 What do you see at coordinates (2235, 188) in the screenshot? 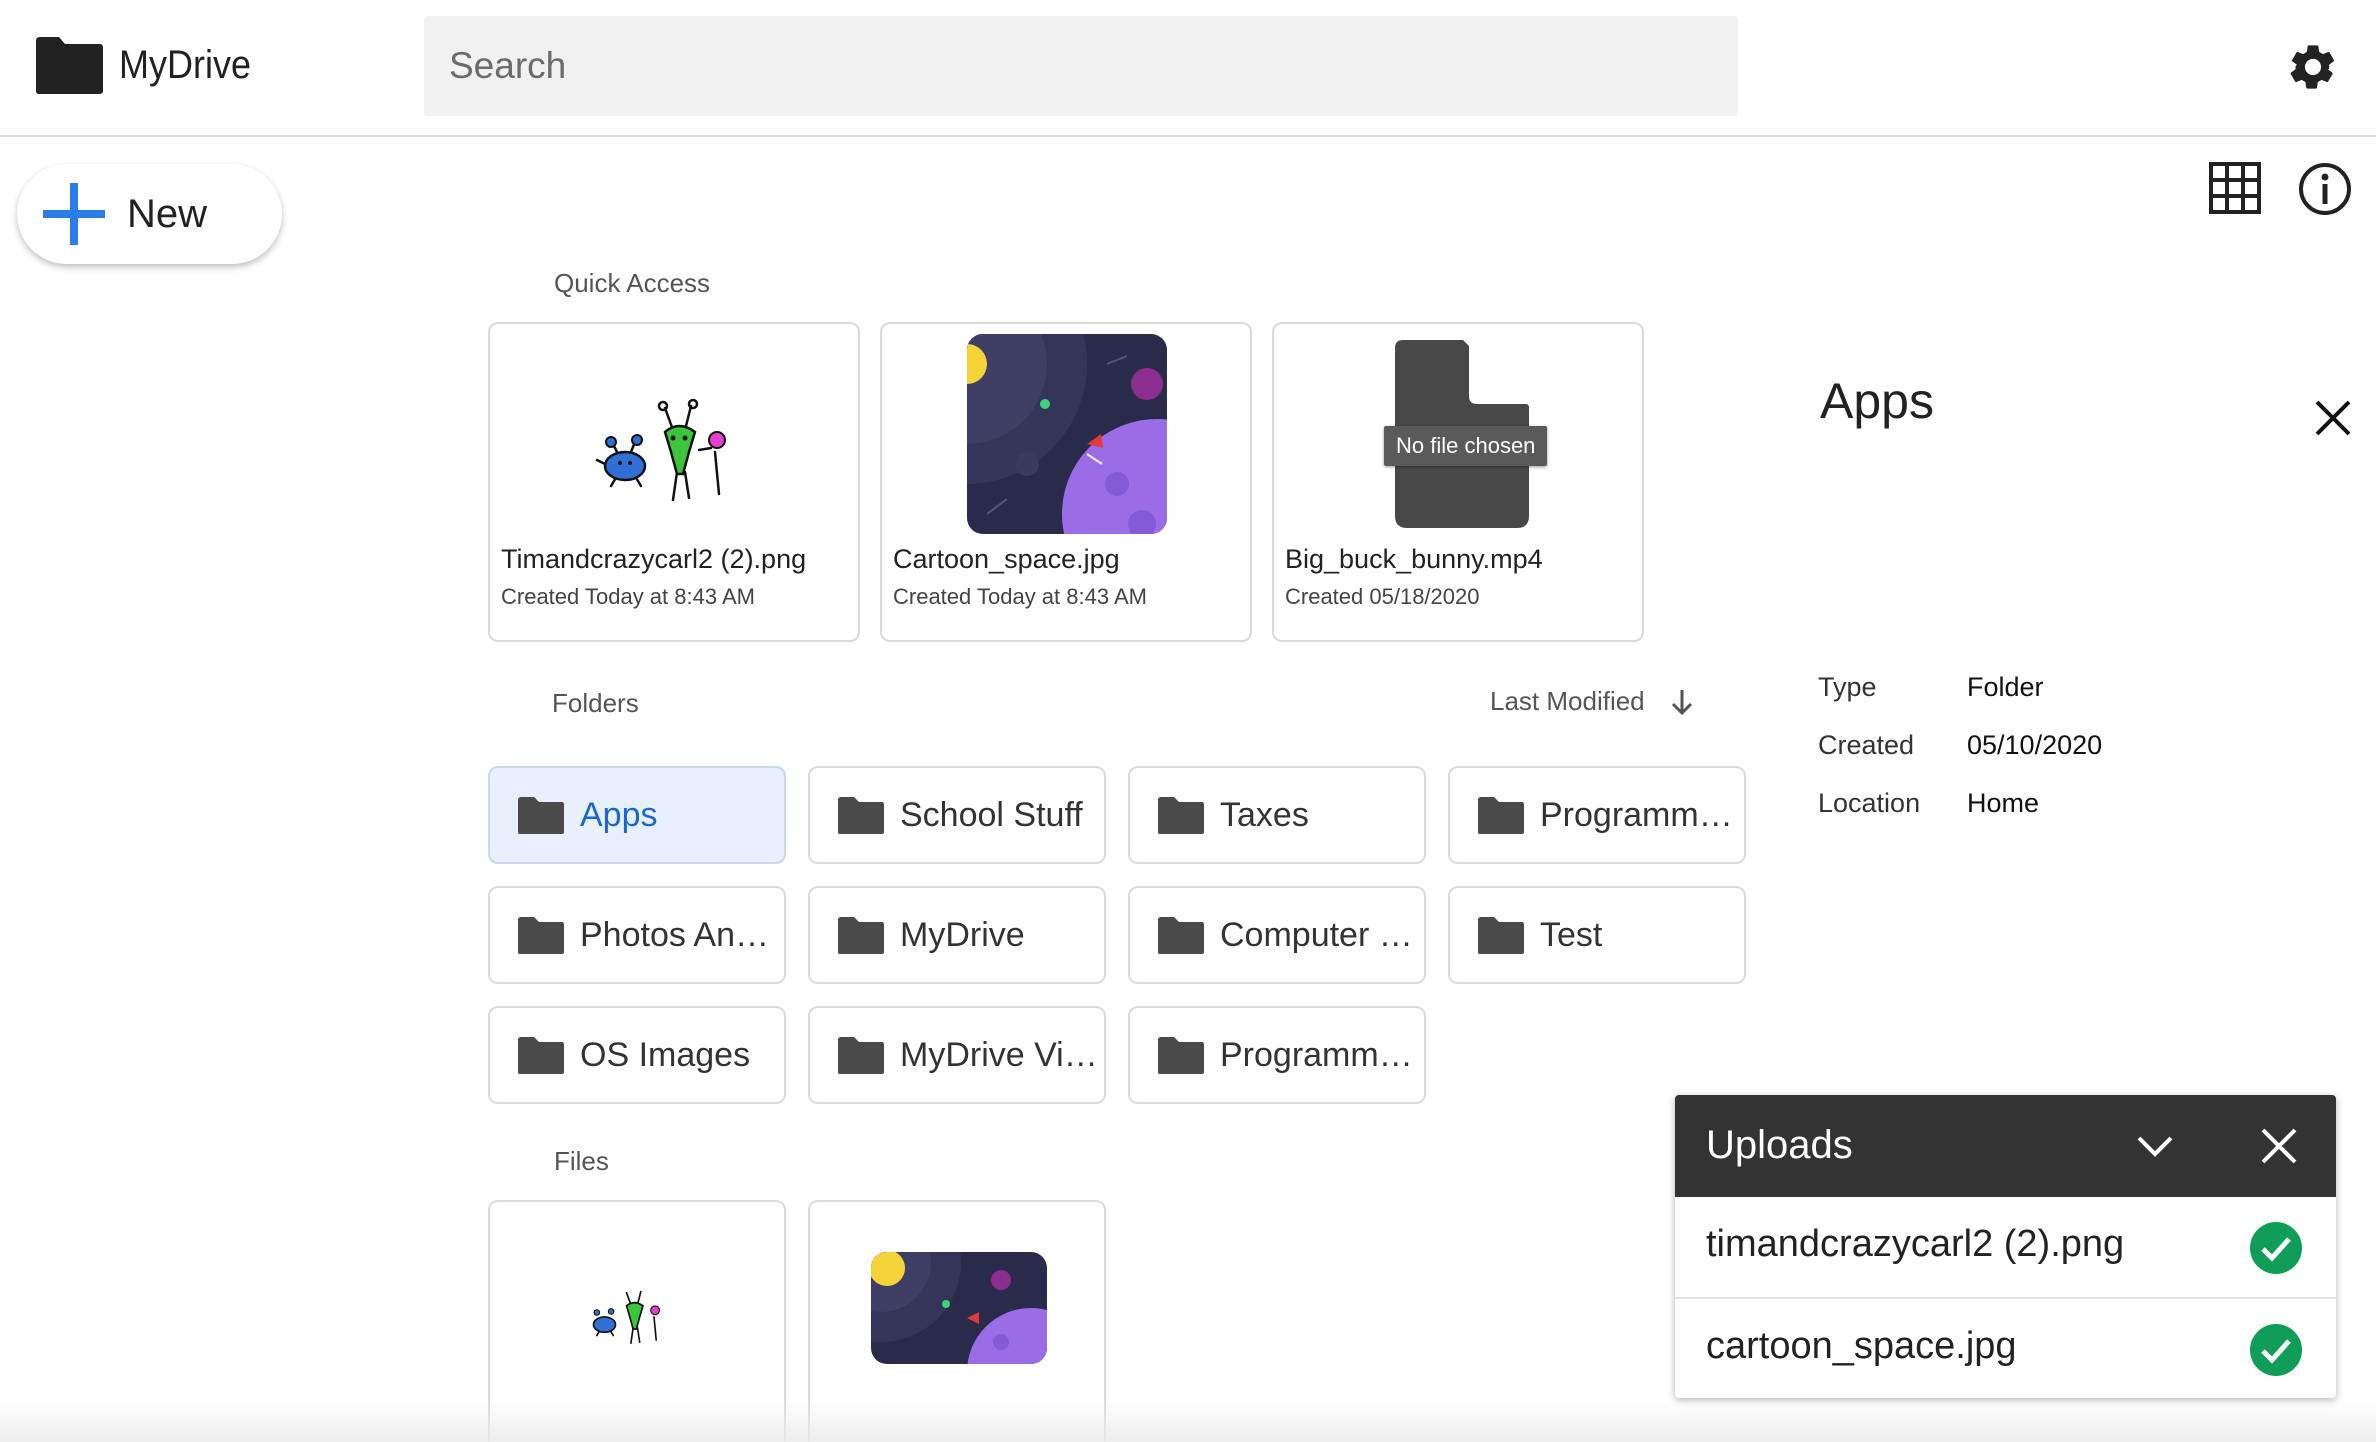
I see `grid-view-icon` at bounding box center [2235, 188].